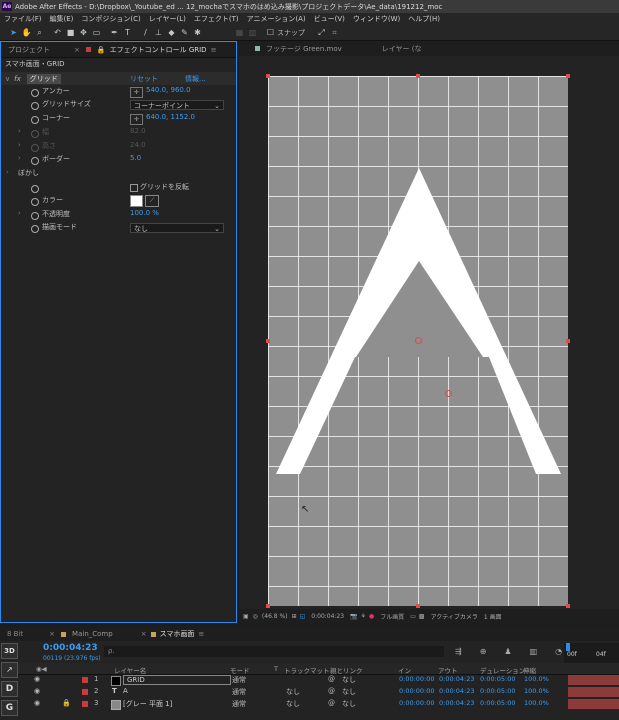  What do you see at coordinates (448, 393) in the screenshot?
I see `anchor-point-icon` at bounding box center [448, 393].